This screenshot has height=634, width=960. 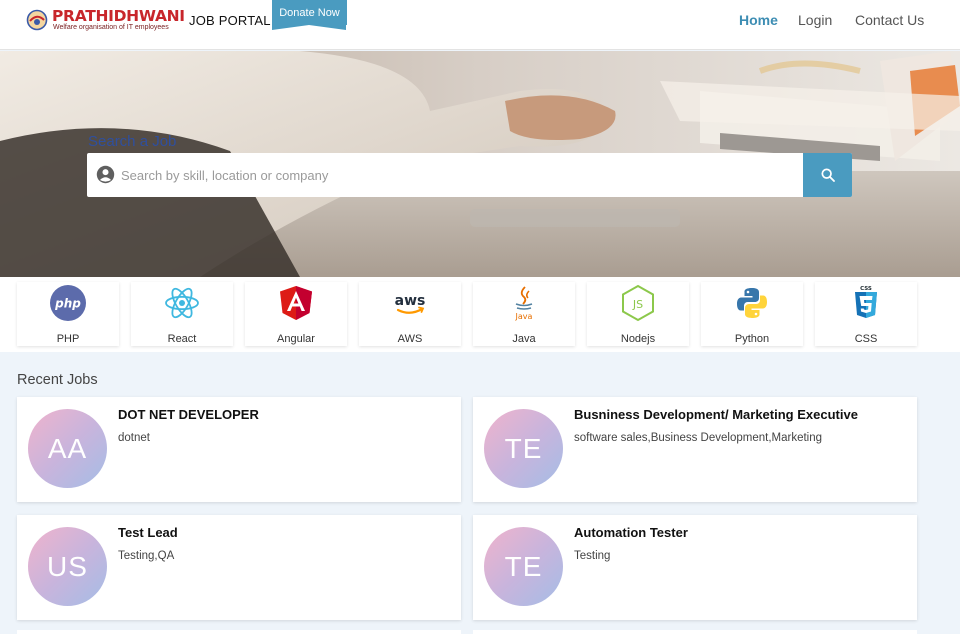 I want to click on skill-label: Angular, so click(x=296, y=339).